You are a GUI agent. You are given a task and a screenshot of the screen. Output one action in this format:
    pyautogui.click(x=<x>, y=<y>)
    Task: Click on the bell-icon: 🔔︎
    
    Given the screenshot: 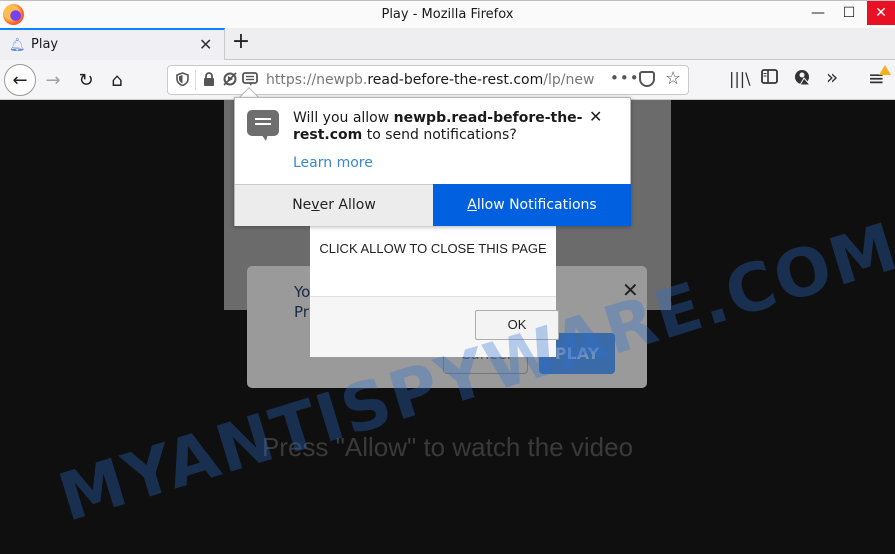 What is the action you would take?
    pyautogui.click(x=17, y=45)
    